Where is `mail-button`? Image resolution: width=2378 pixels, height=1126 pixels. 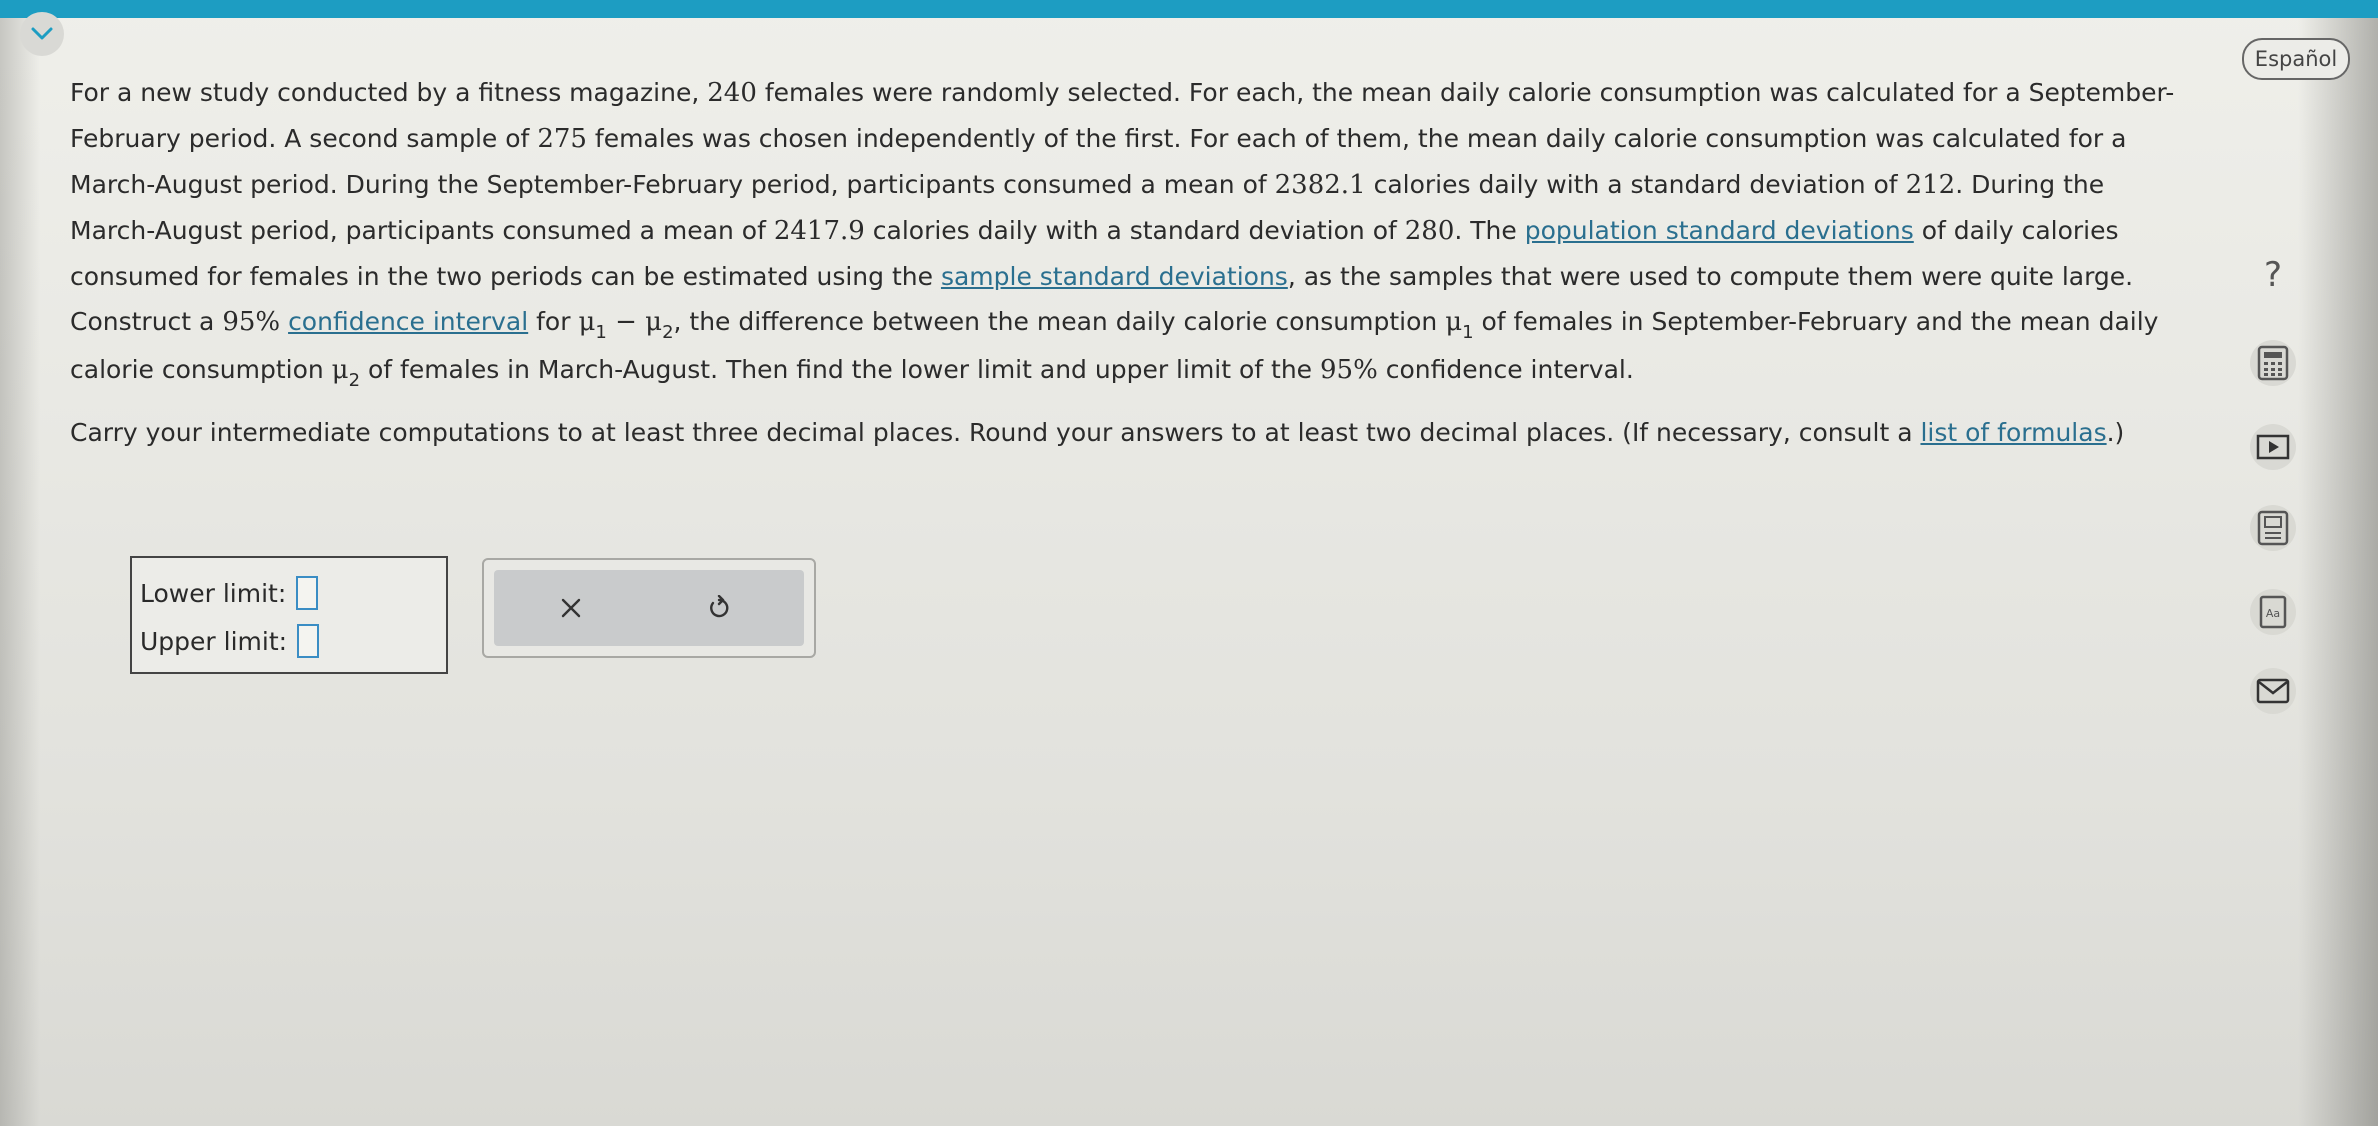 mail-button is located at coordinates (2273, 691).